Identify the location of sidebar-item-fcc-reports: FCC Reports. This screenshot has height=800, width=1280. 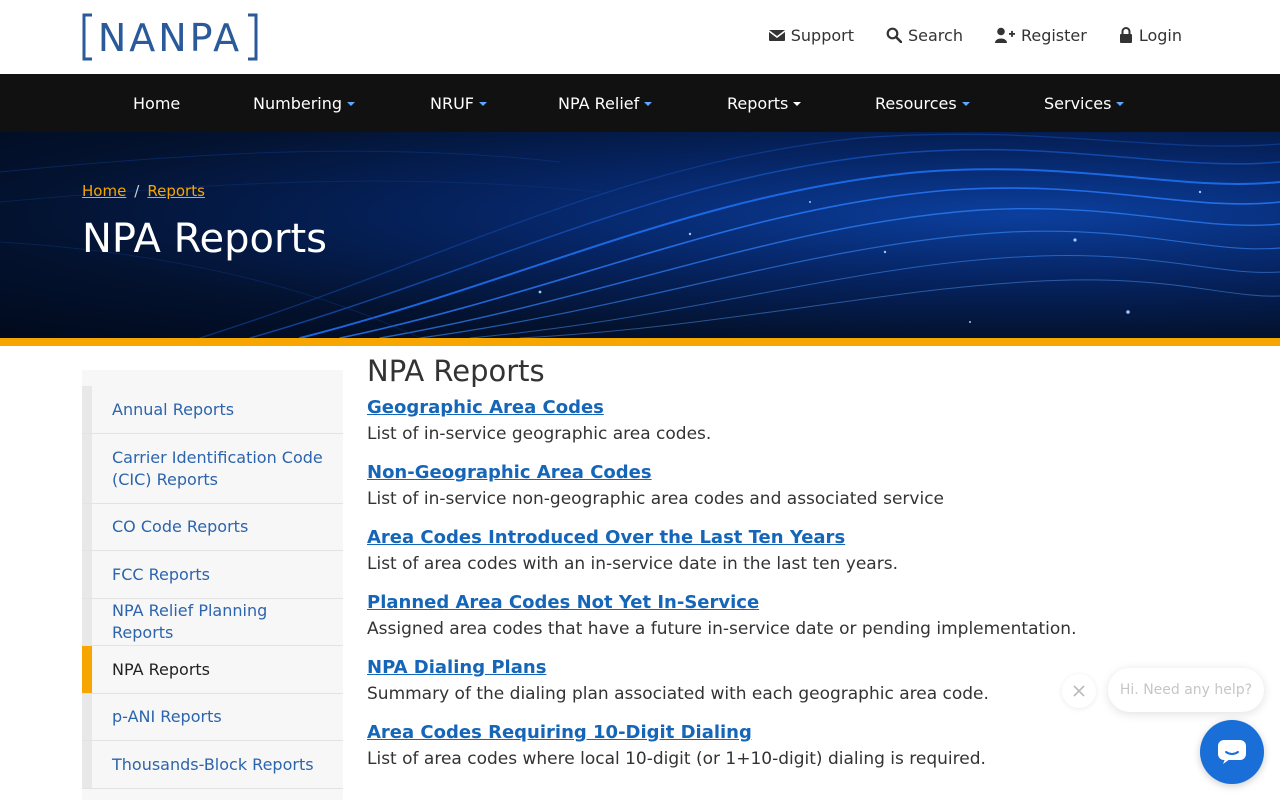
(212, 575).